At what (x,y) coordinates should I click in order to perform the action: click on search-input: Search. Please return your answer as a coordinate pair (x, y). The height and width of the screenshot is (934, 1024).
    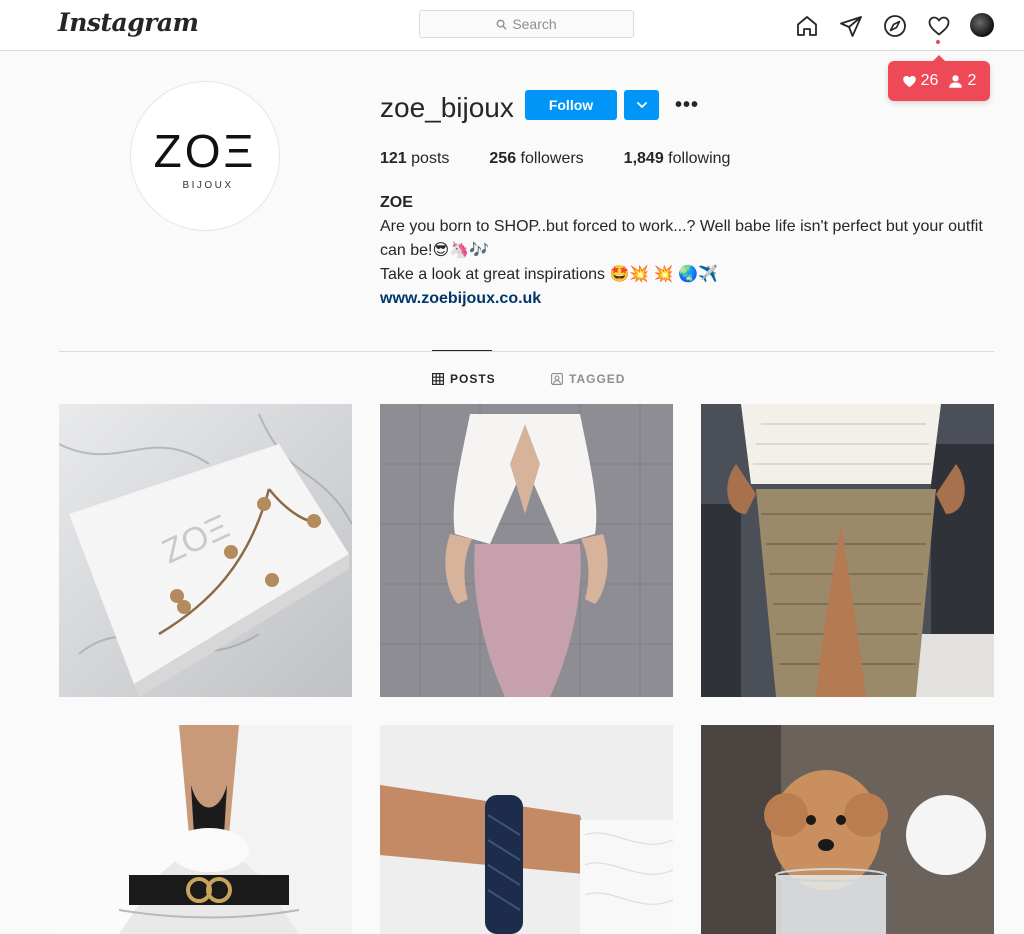
    Looking at the image, I should click on (526, 24).